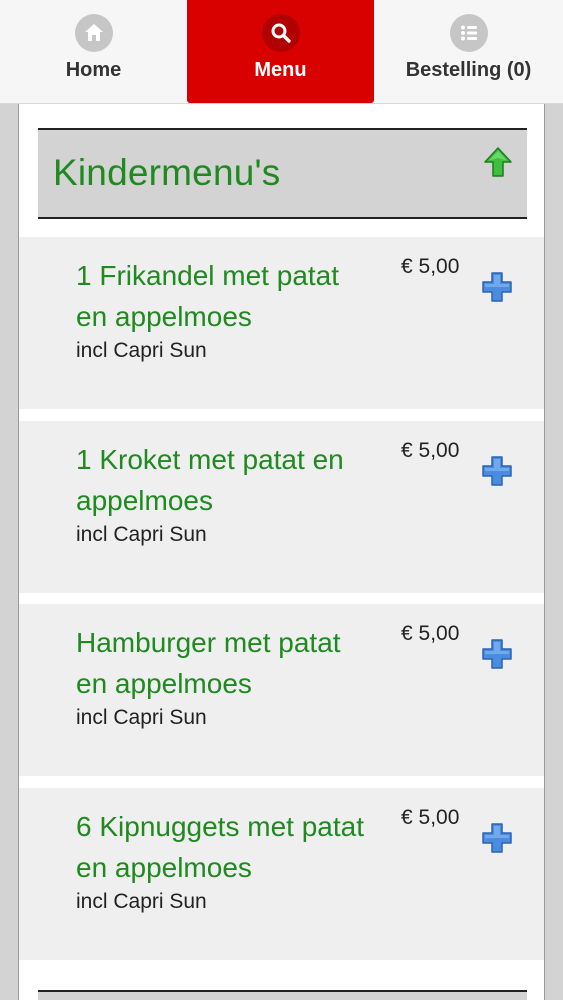 The height and width of the screenshot is (1000, 563). What do you see at coordinates (93, 70) in the screenshot?
I see `tab-home-label: Home` at bounding box center [93, 70].